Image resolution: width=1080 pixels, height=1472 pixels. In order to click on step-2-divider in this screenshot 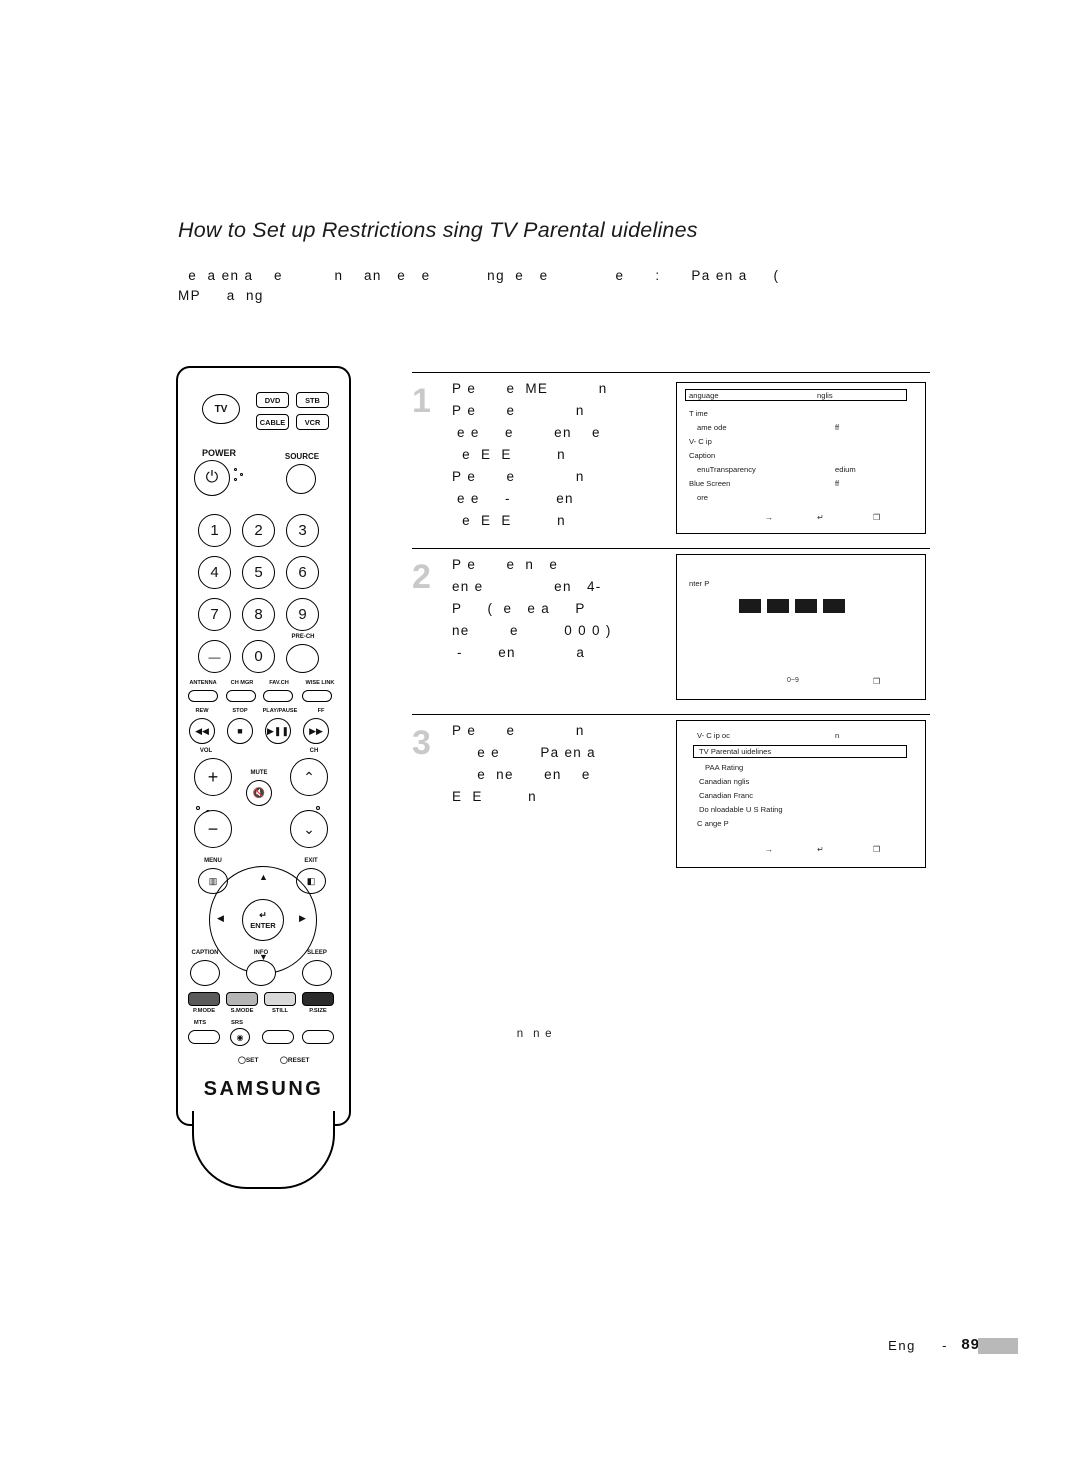, I will do `click(671, 548)`.